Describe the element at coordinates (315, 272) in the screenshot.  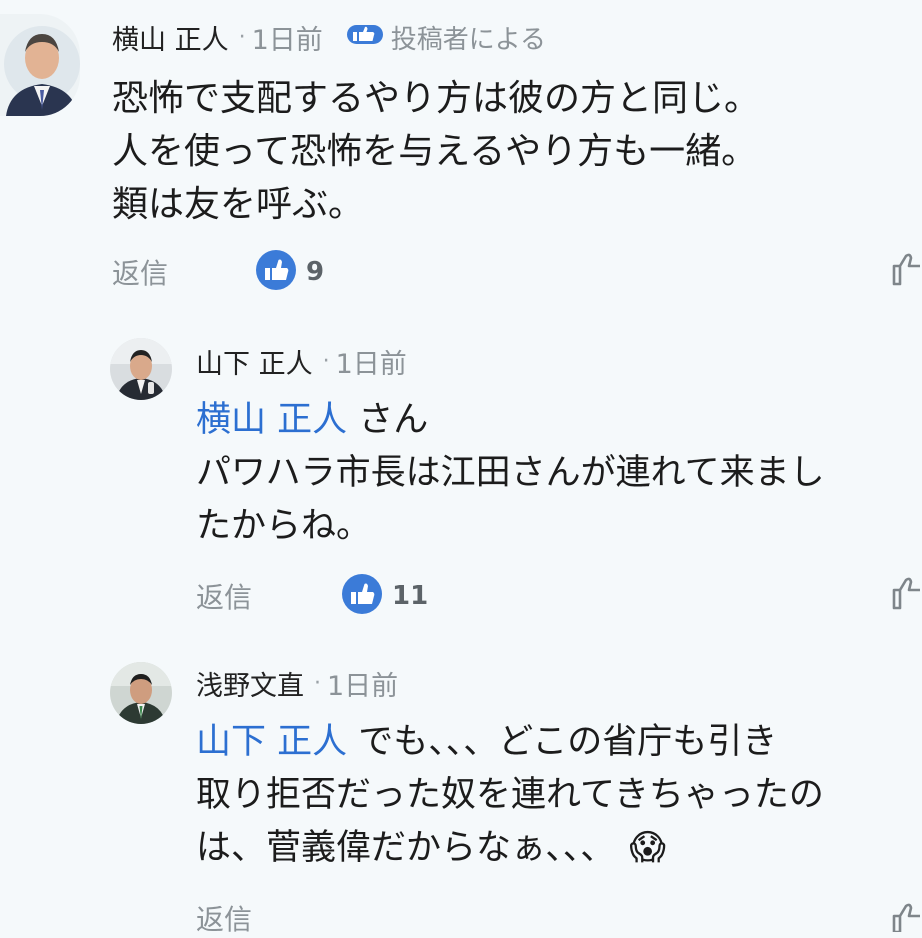
I see `like-count: 9` at that location.